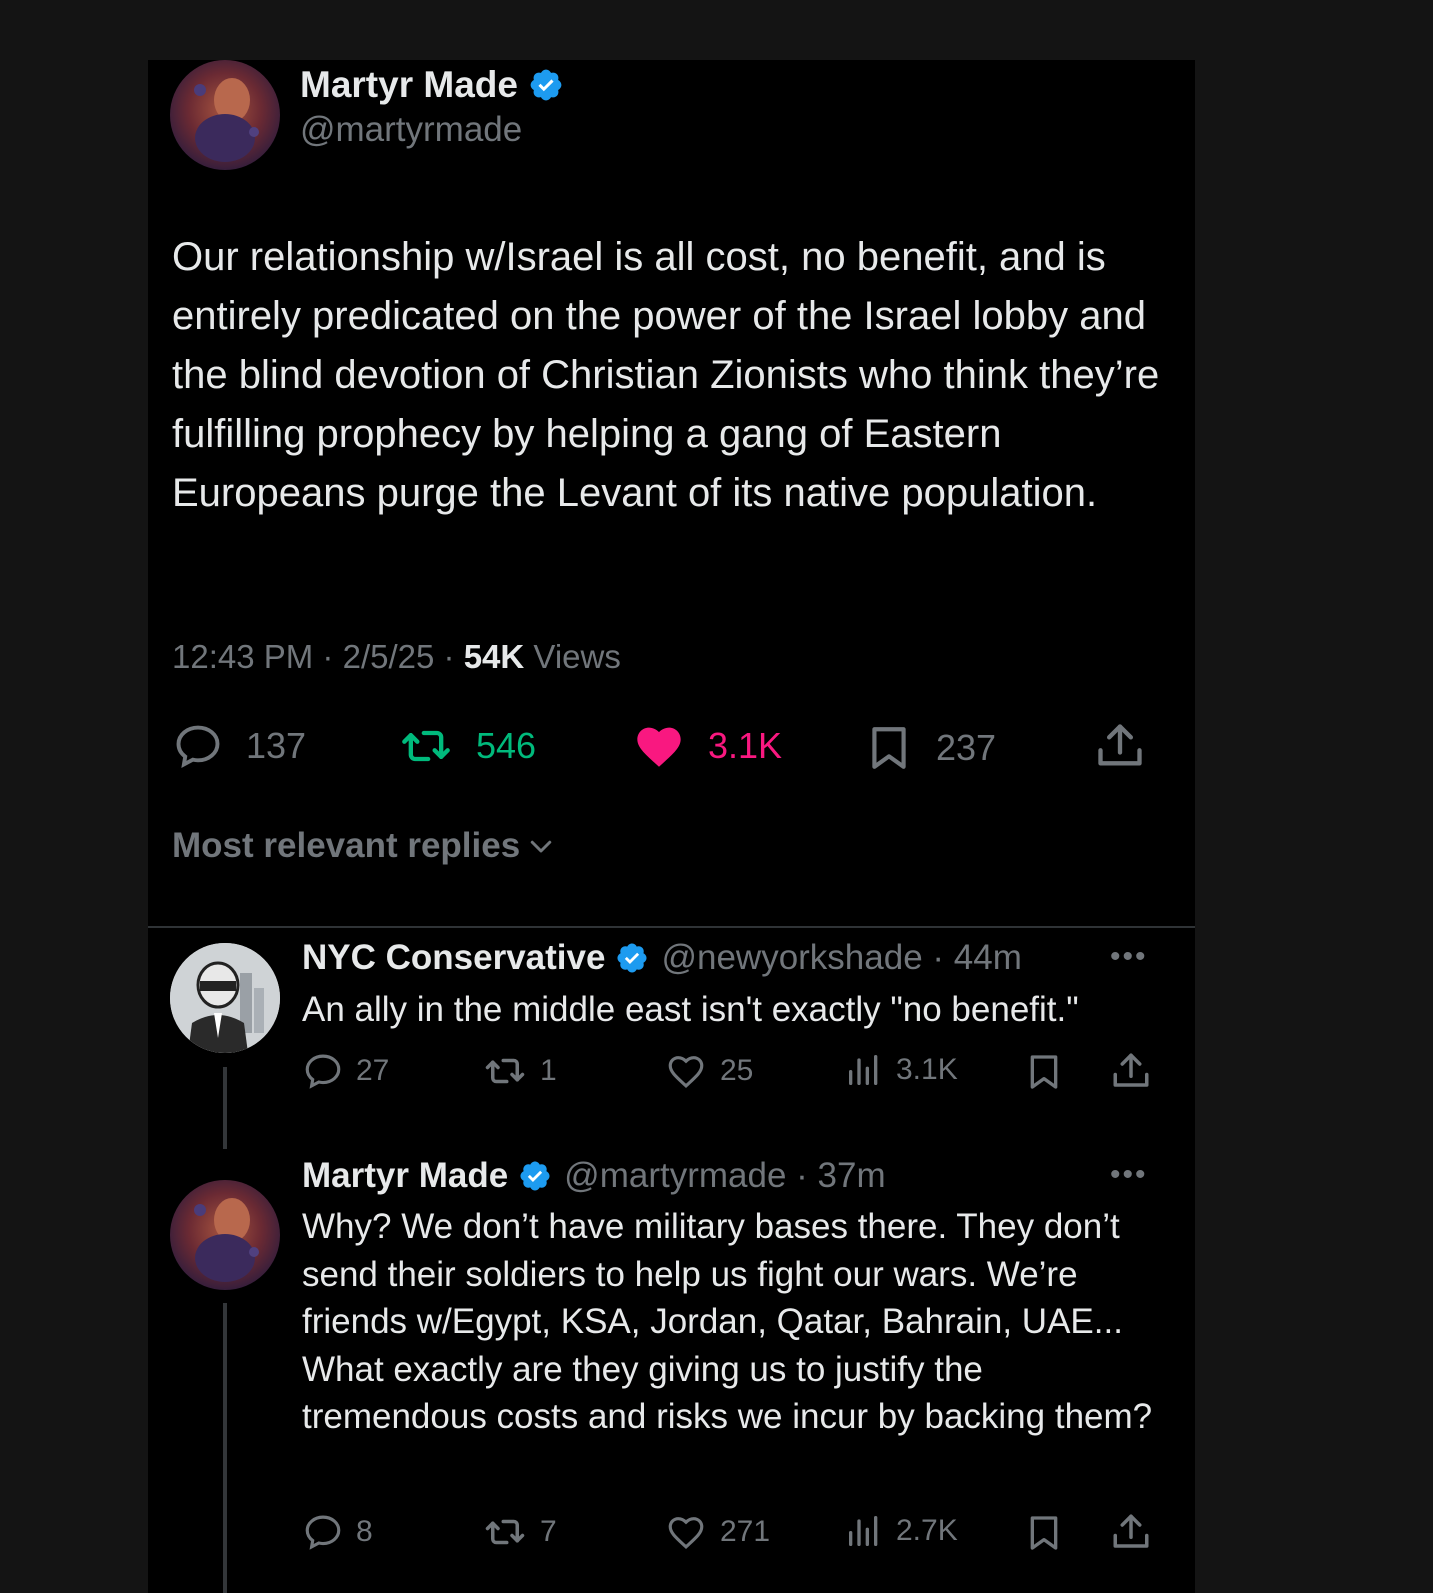  I want to click on views-count: 2.7K, so click(927, 1530).